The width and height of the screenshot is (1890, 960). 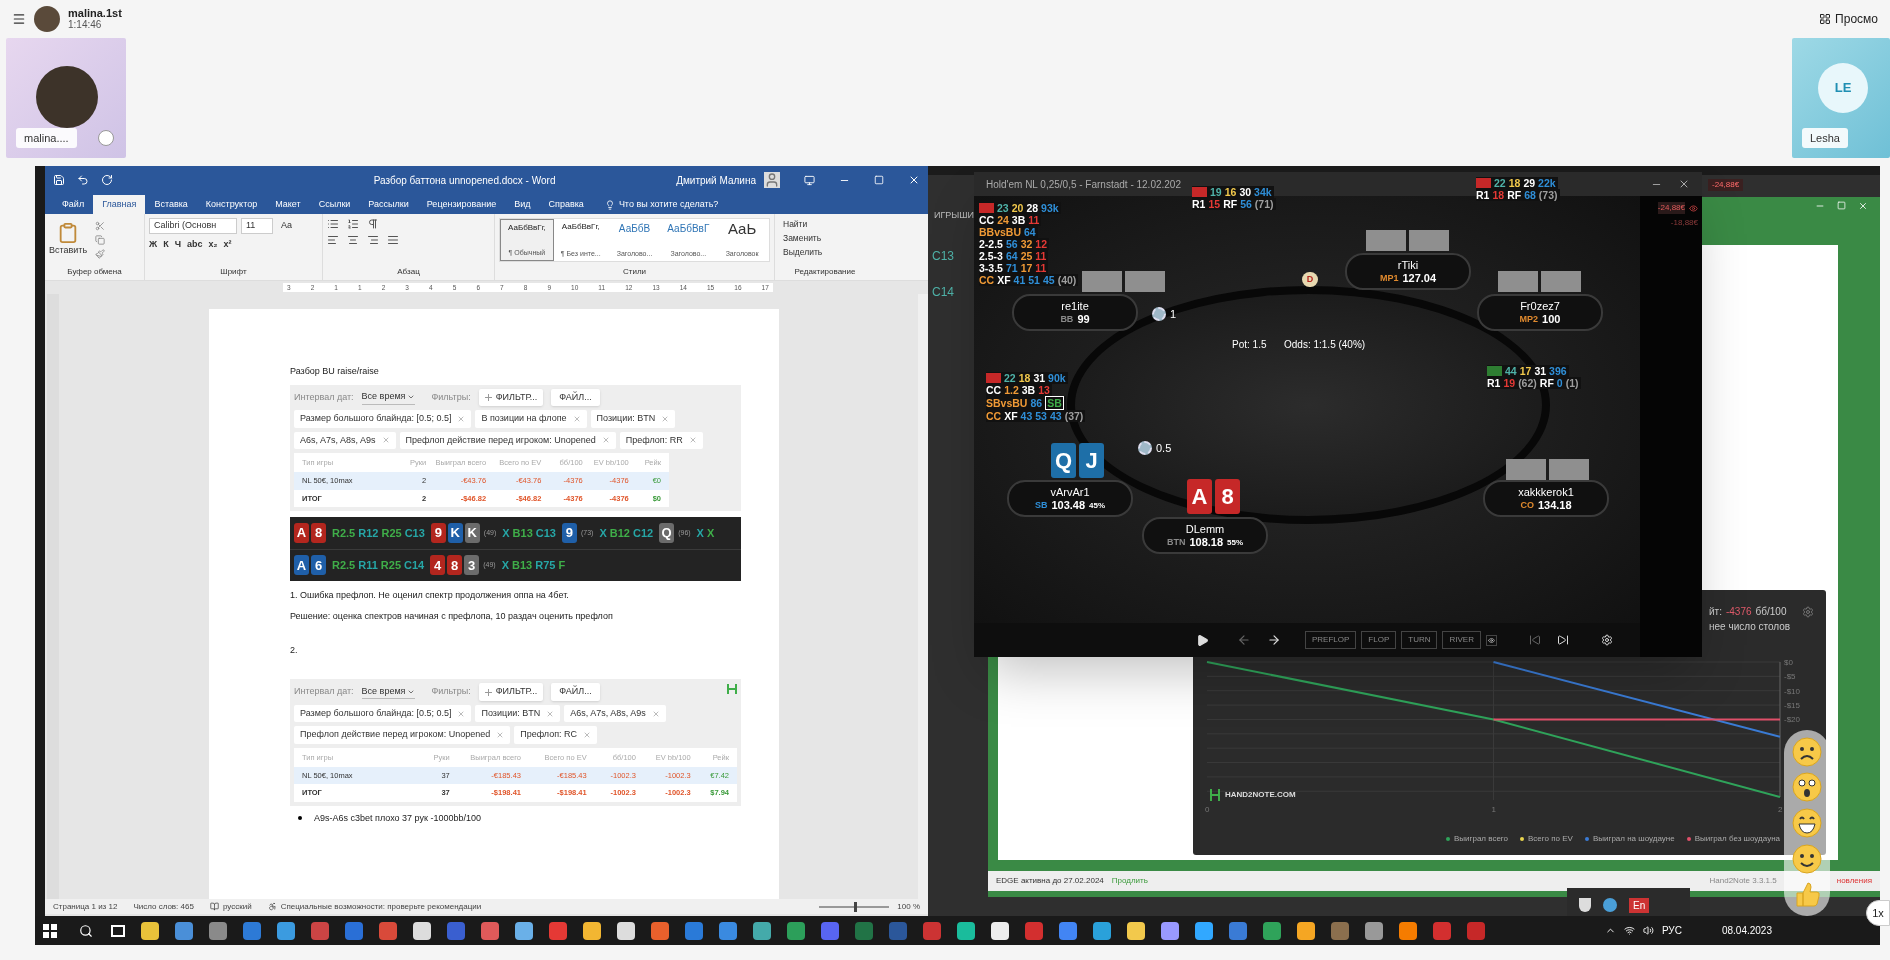 I want to click on filter-chip: Префлоп: RR, so click(x=661, y=440).